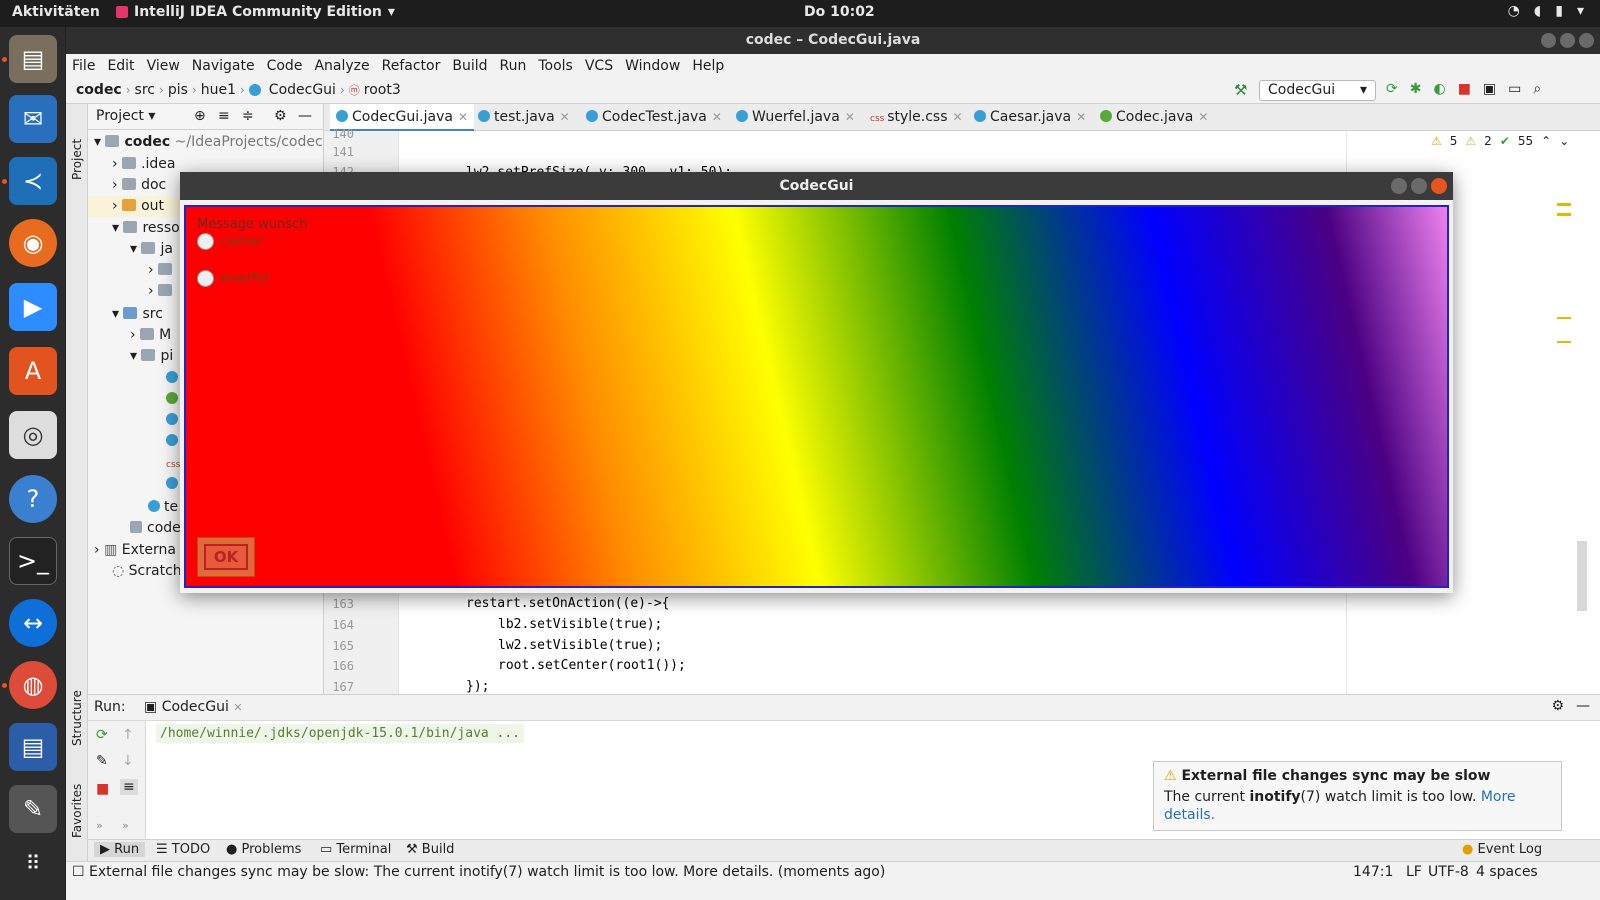  Describe the element at coordinates (137, 314) in the screenshot. I see `tree-item: ▾ src` at that location.